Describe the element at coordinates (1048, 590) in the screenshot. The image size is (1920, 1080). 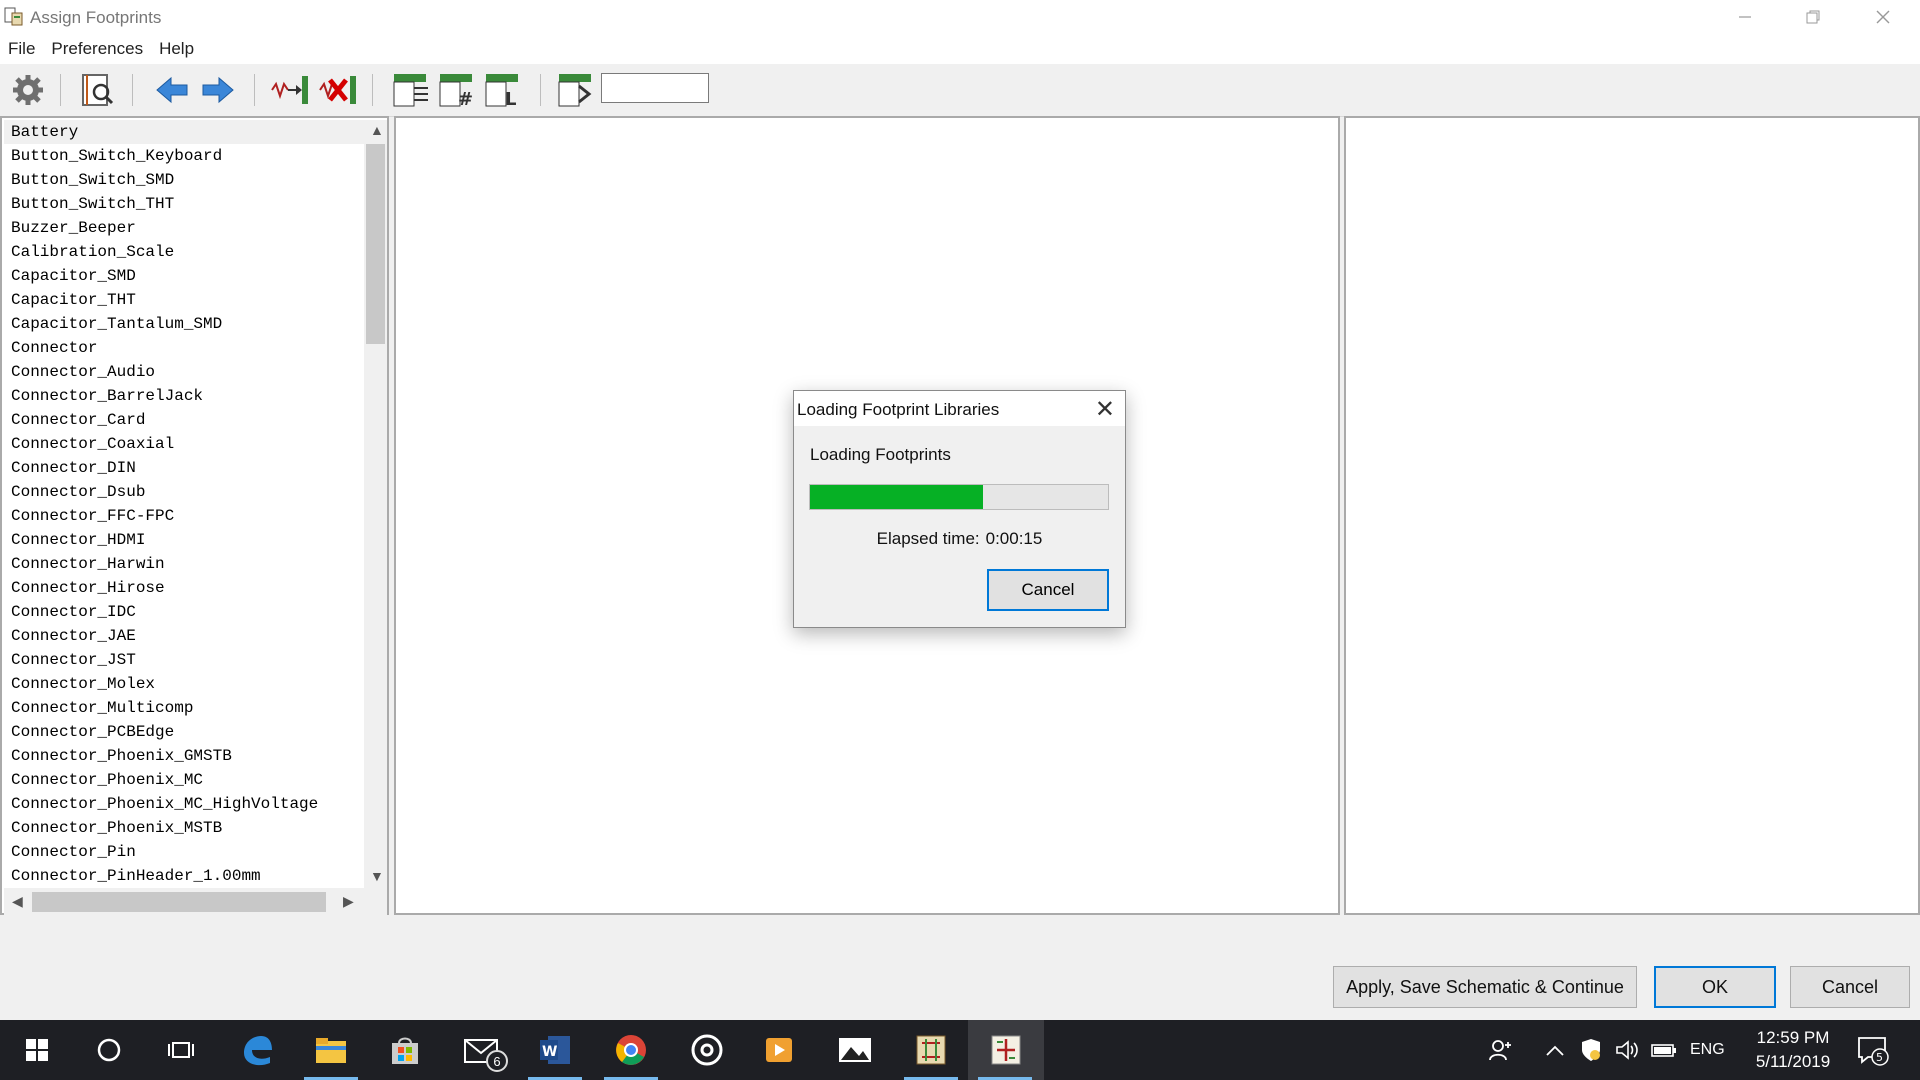
I see `dialog-cancel-button: Cancel` at that location.